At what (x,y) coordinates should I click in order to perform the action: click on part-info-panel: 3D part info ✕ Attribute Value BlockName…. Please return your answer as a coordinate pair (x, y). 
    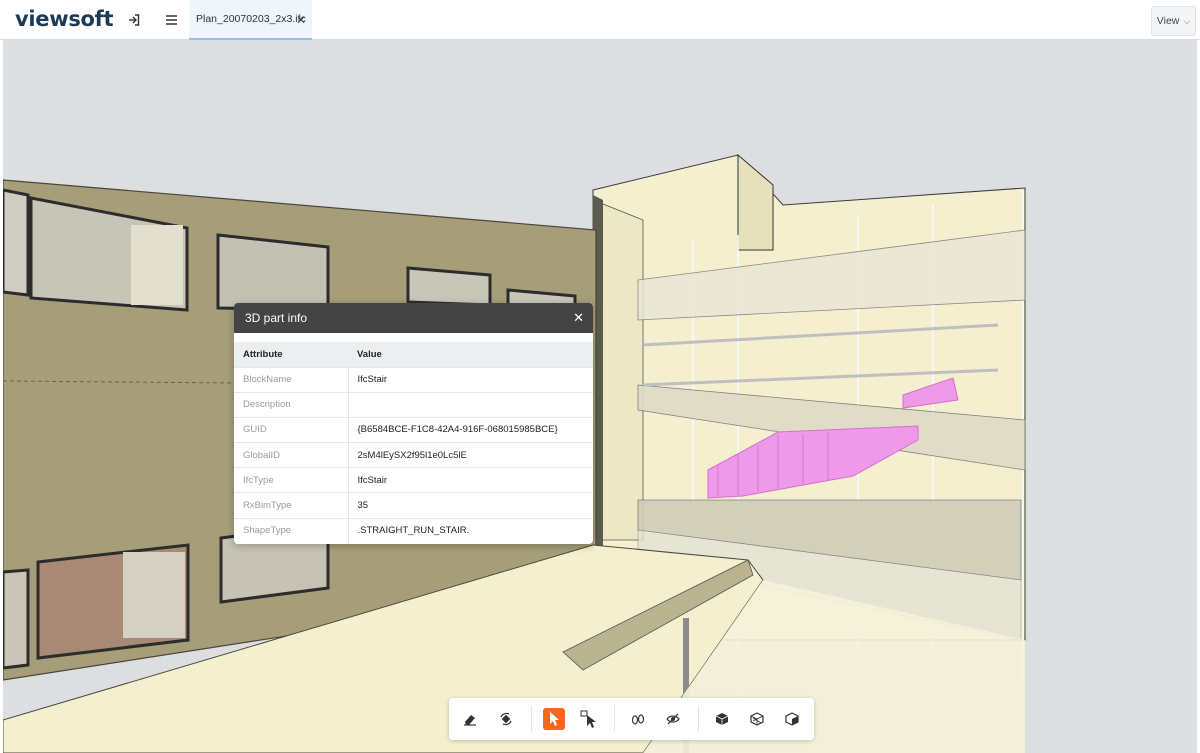
    Looking at the image, I should click on (413, 423).